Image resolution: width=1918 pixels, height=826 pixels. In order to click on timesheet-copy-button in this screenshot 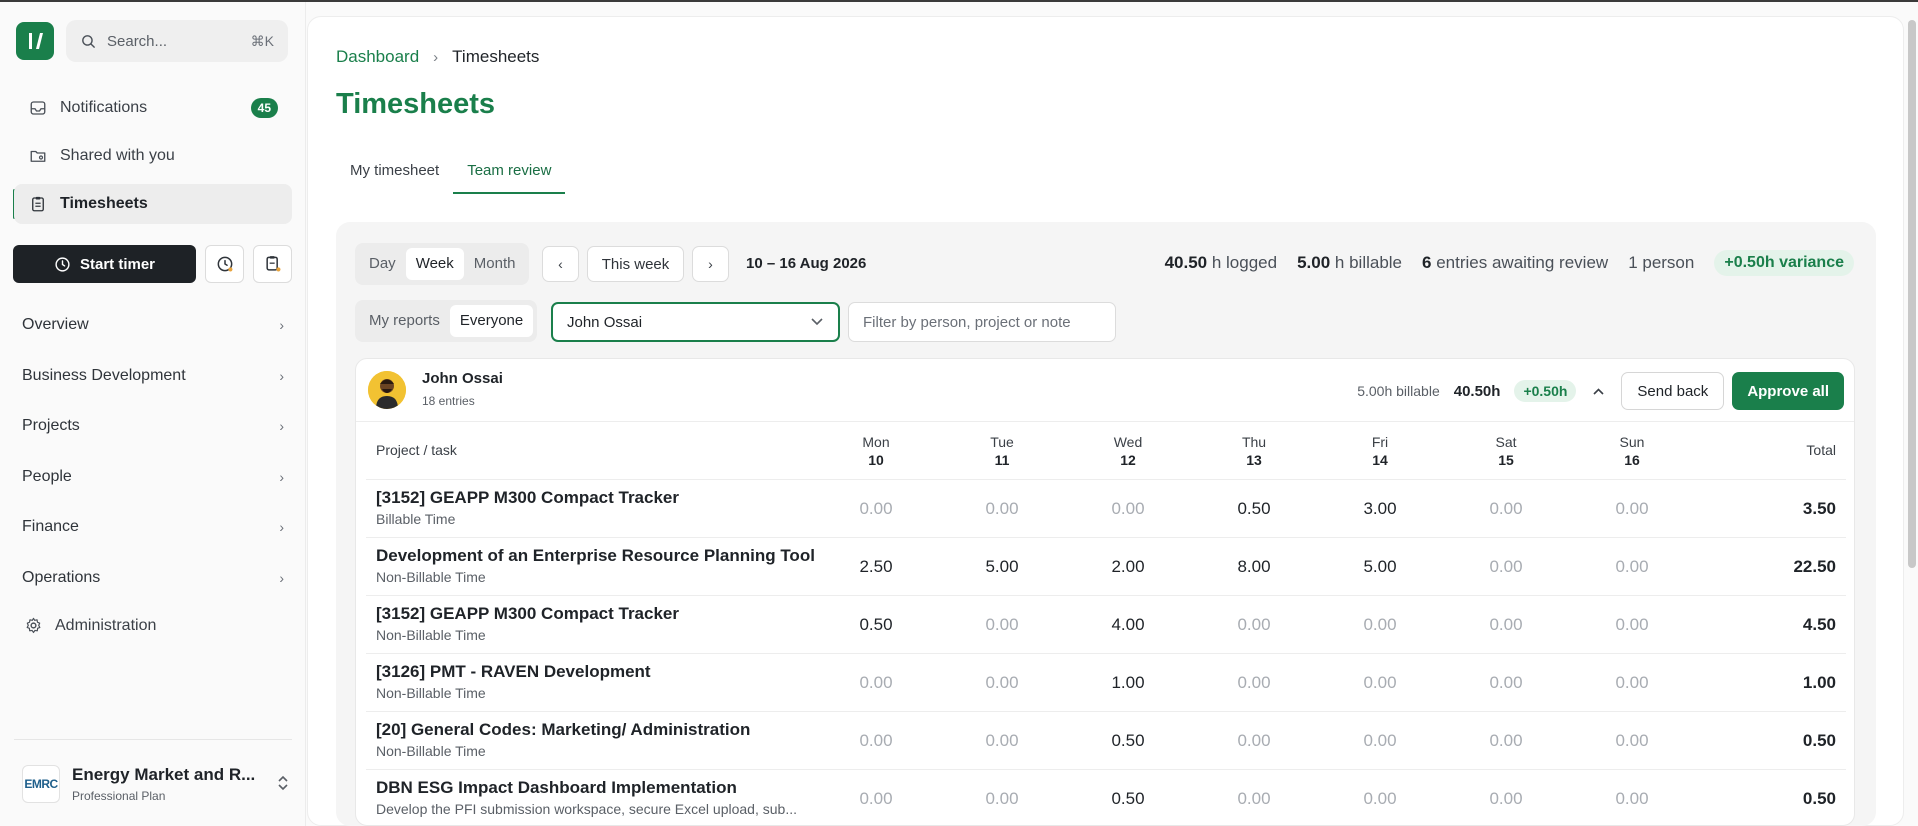, I will do `click(272, 264)`.